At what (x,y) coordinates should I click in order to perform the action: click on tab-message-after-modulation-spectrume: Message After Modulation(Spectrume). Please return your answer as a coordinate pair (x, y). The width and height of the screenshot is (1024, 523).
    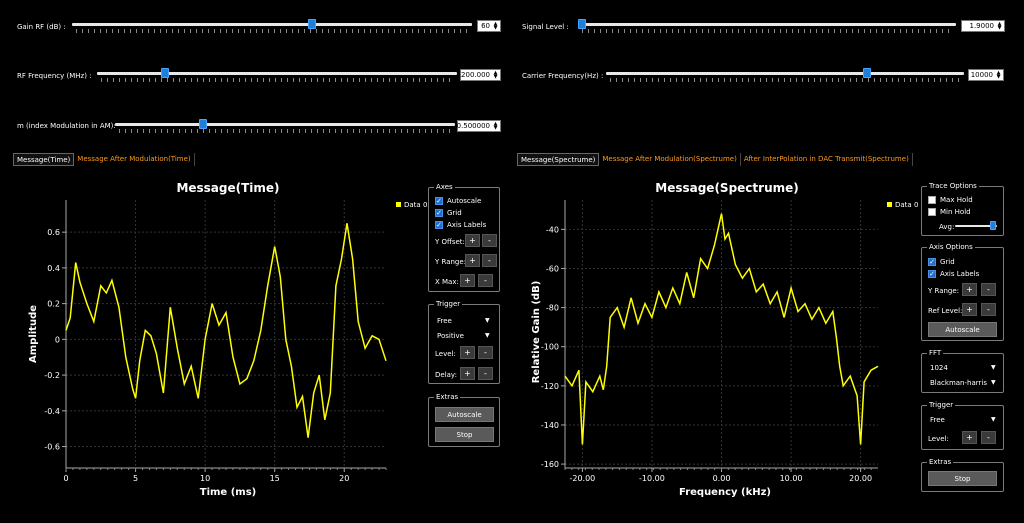
    Looking at the image, I should click on (670, 159).